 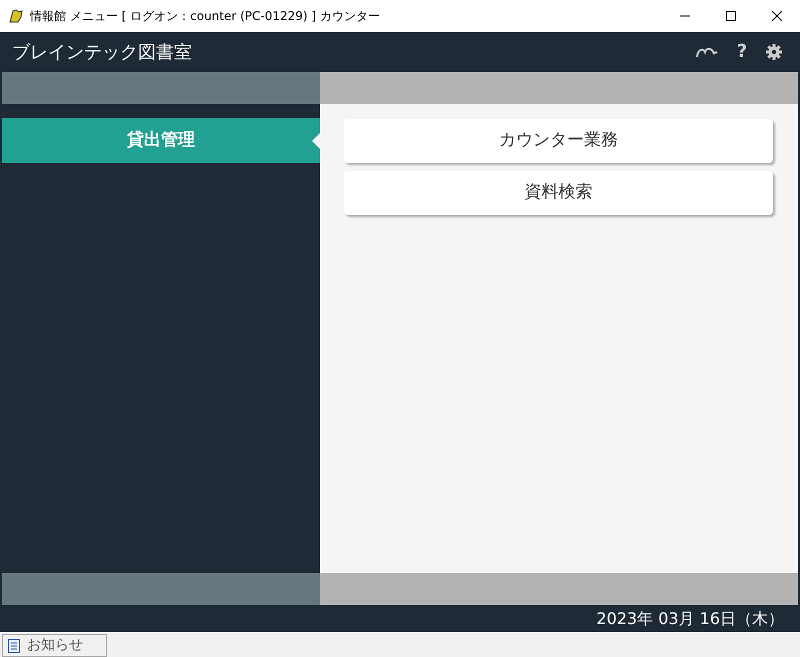 I want to click on arch-icon, so click(x=707, y=52).